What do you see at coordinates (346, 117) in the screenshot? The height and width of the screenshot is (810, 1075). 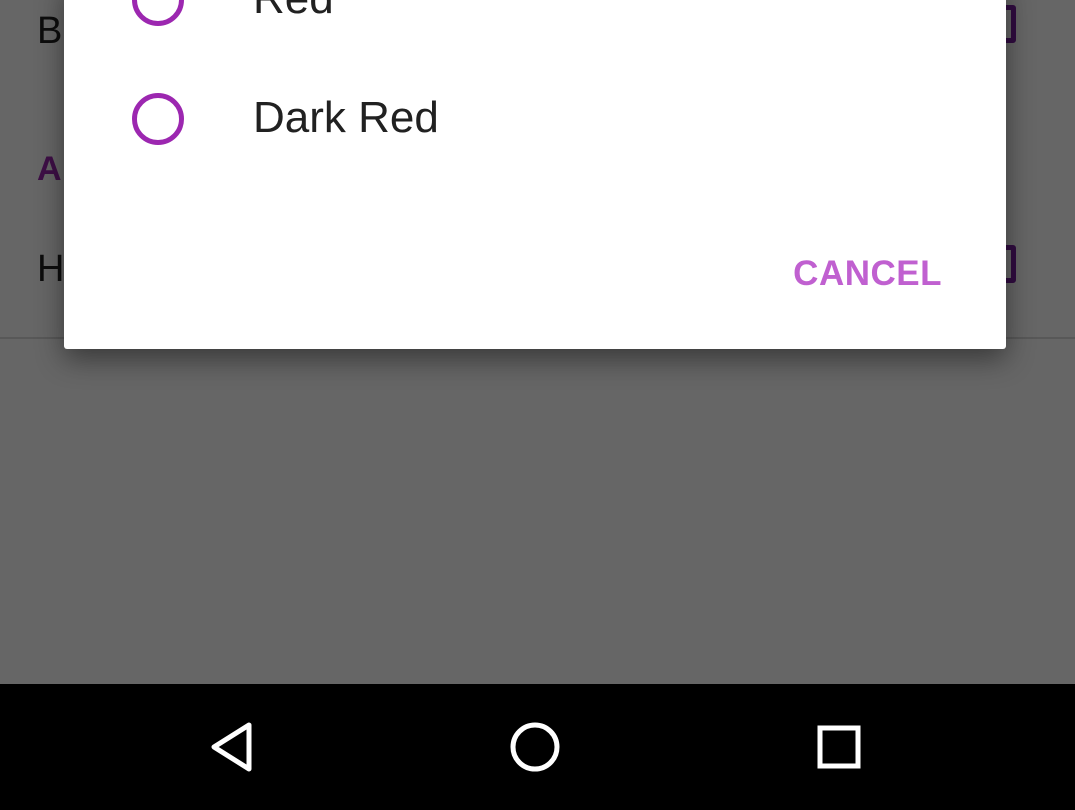 I see `option-label: Dark Red` at bounding box center [346, 117].